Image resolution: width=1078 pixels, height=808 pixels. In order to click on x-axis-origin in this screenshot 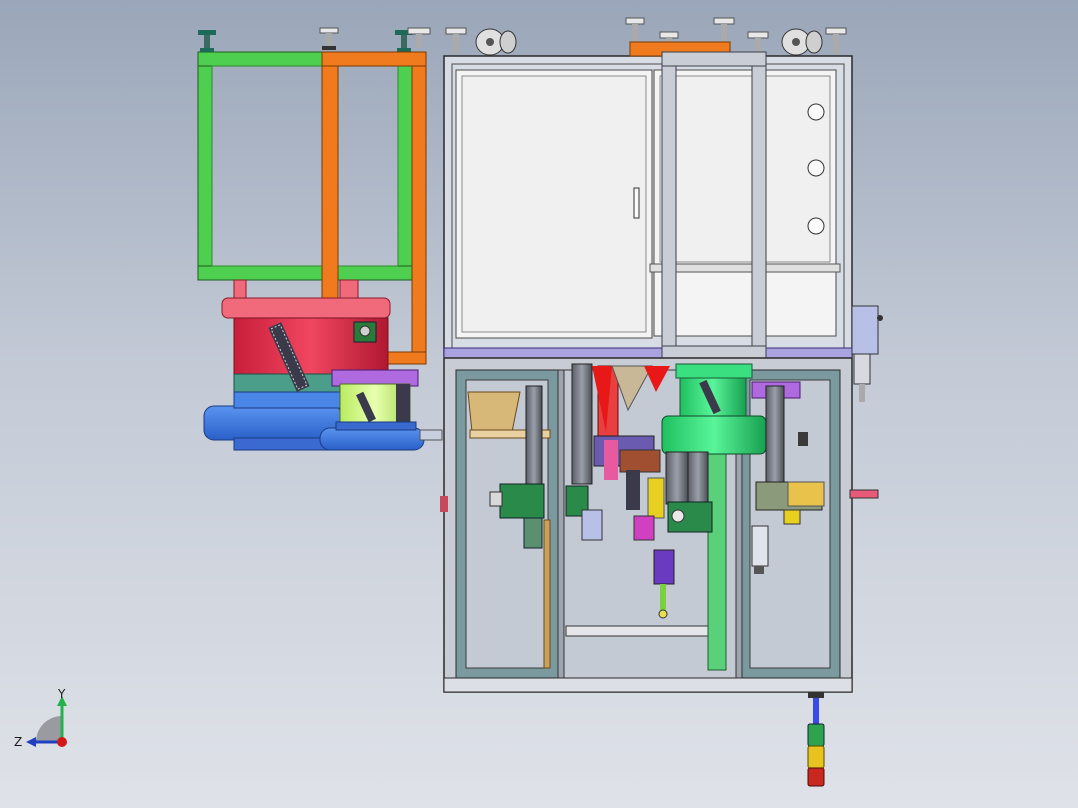, I will do `click(62, 742)`.